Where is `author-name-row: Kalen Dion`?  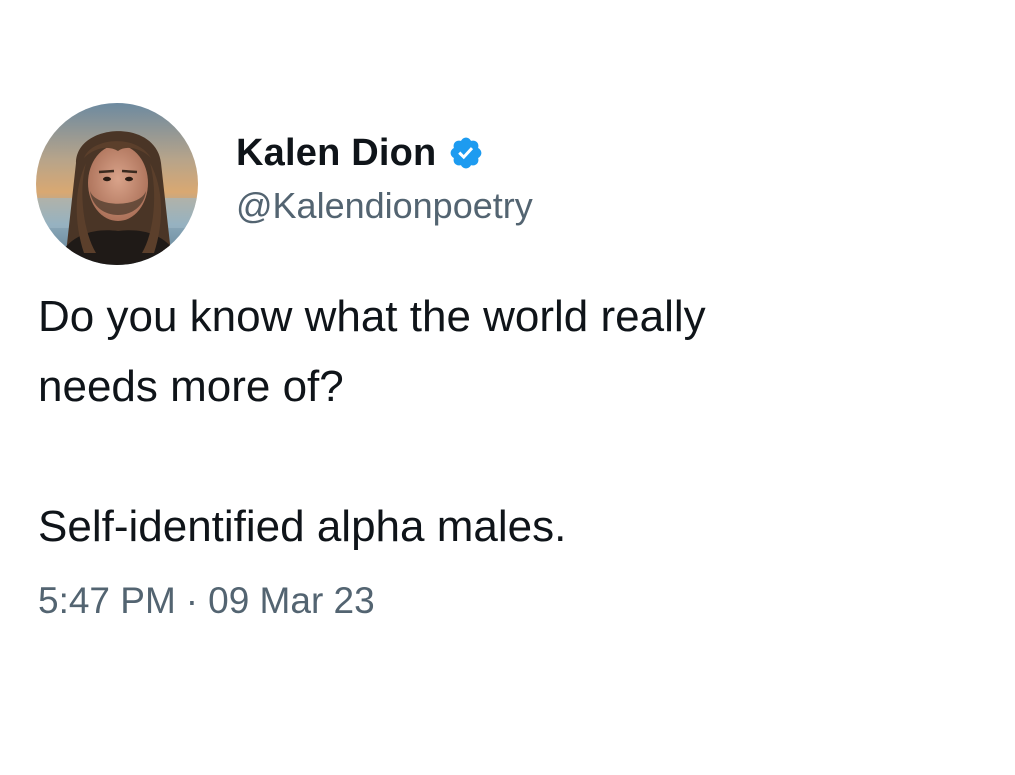 author-name-row: Kalen Dion is located at coordinates (360, 153).